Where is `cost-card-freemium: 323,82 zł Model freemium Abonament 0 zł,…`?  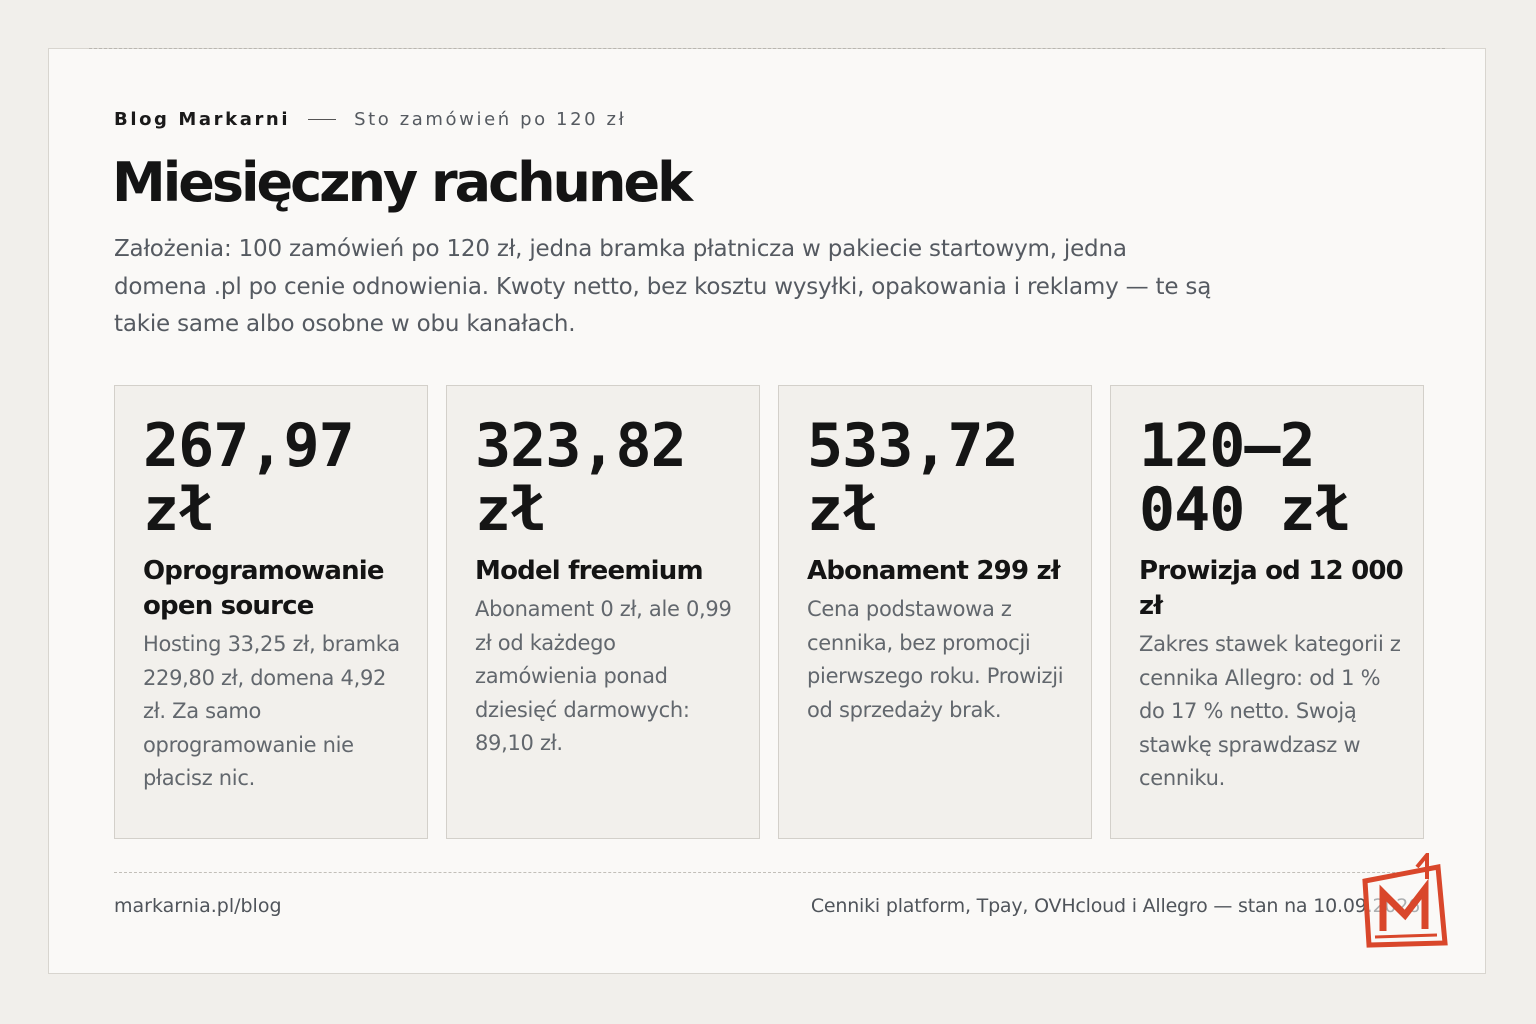
cost-card-freemium: 323,82 zł Model freemium Abonament 0 zł,… is located at coordinates (603, 612).